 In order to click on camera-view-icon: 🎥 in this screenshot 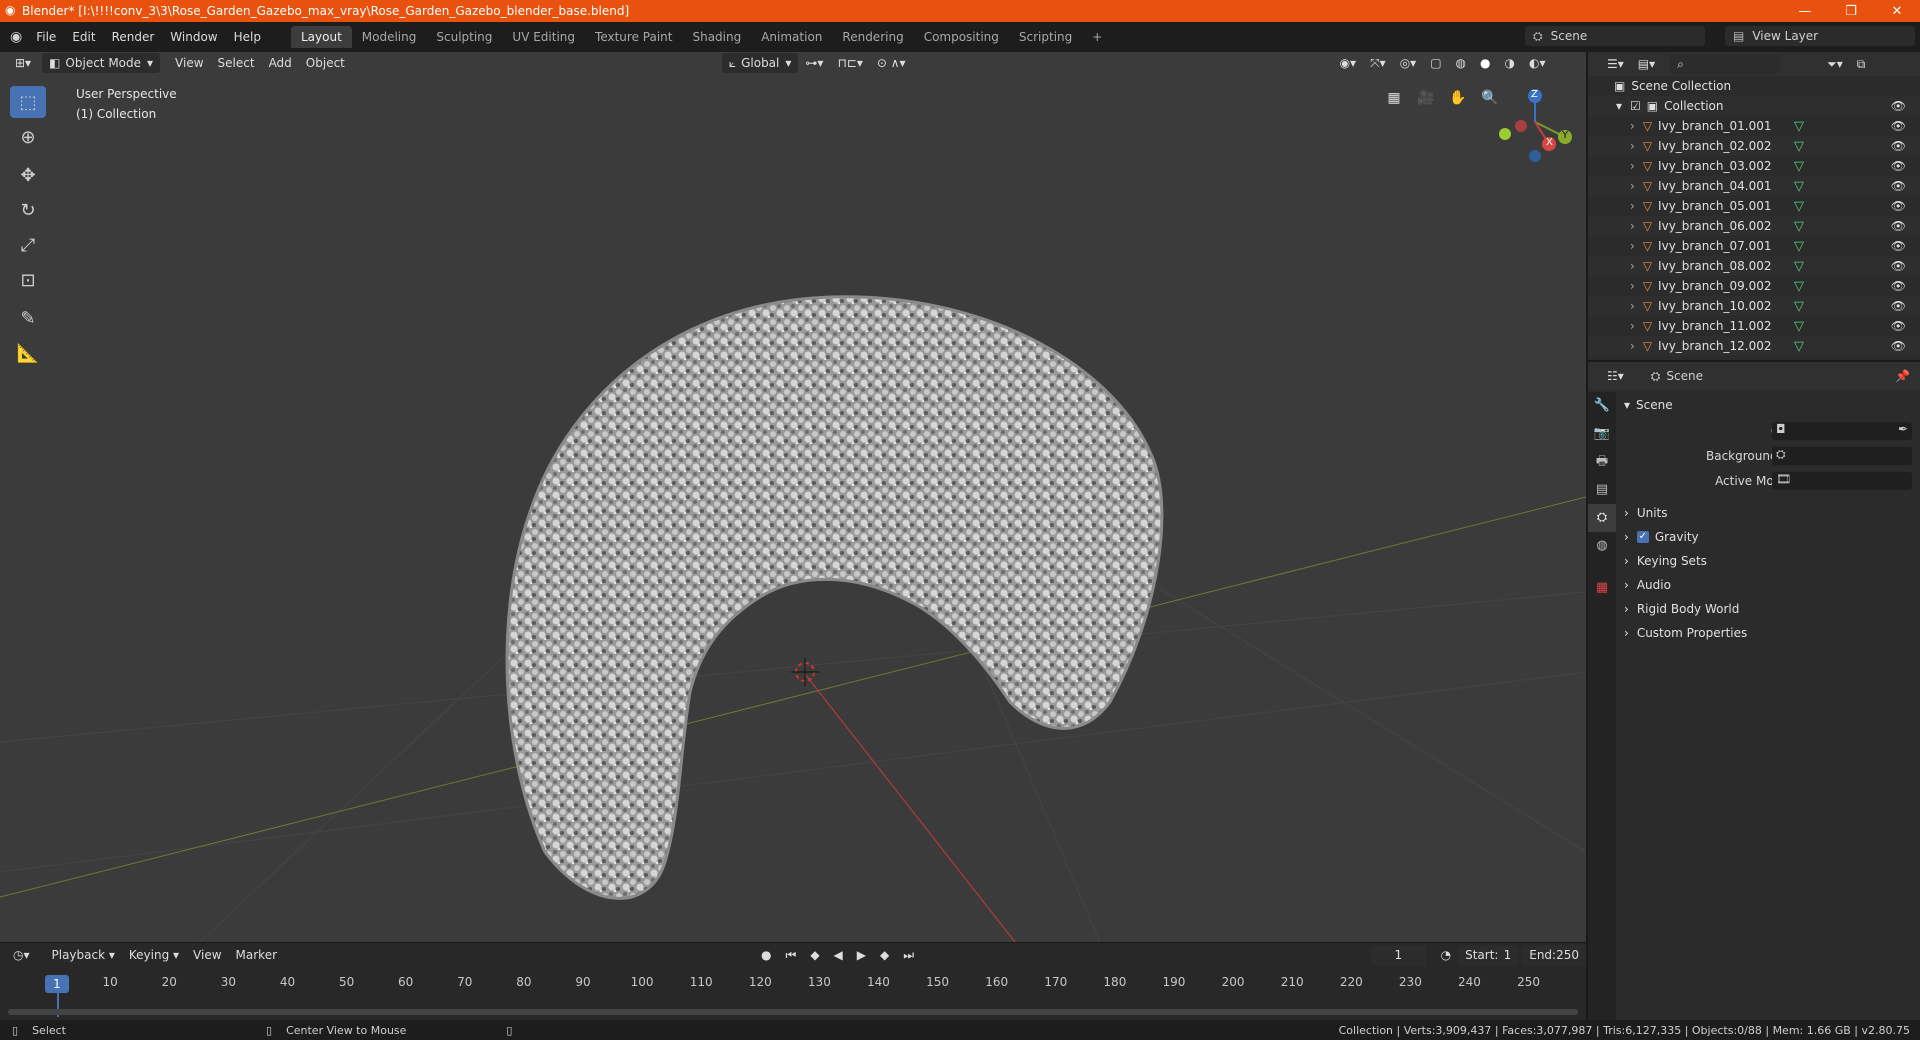, I will do `click(1426, 98)`.